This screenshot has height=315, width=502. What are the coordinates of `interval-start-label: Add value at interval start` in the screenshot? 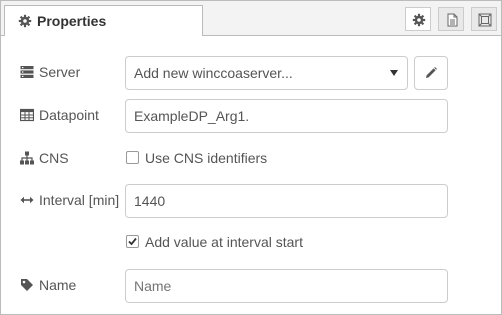 It's located at (224, 242).